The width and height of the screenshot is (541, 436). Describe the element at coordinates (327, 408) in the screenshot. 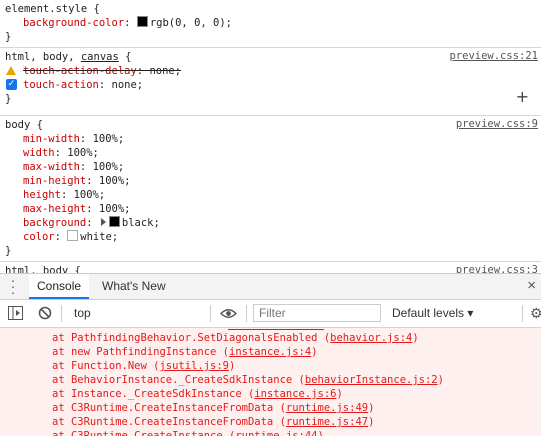

I see `source-link: runtime.js:49` at that location.